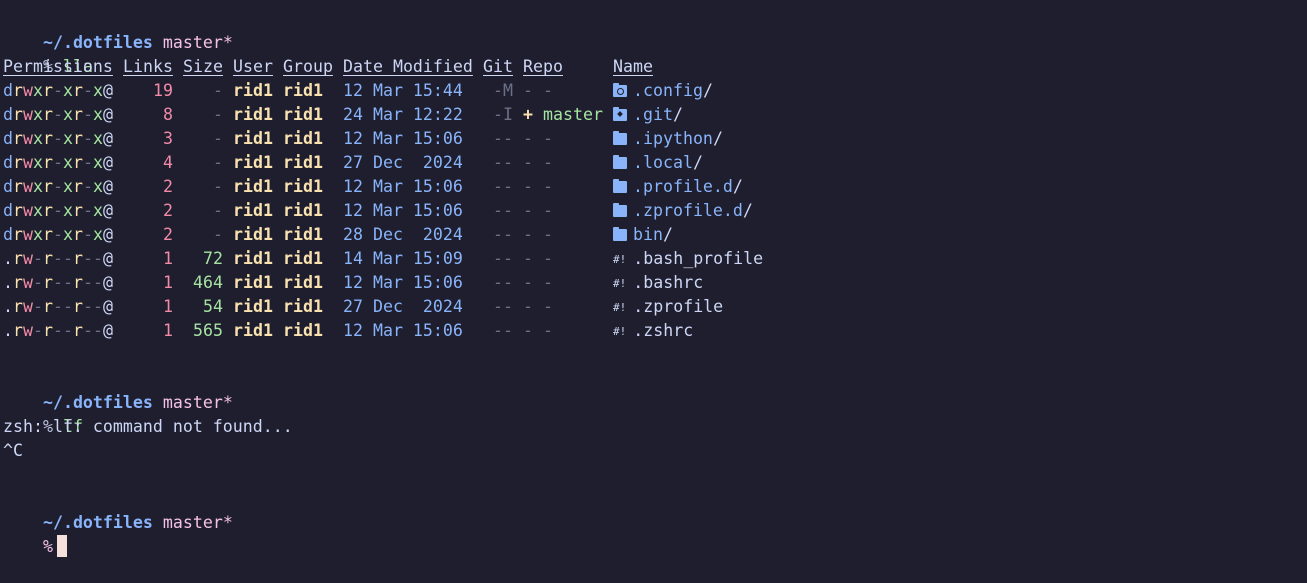  I want to click on links-count: 19, so click(163, 90).